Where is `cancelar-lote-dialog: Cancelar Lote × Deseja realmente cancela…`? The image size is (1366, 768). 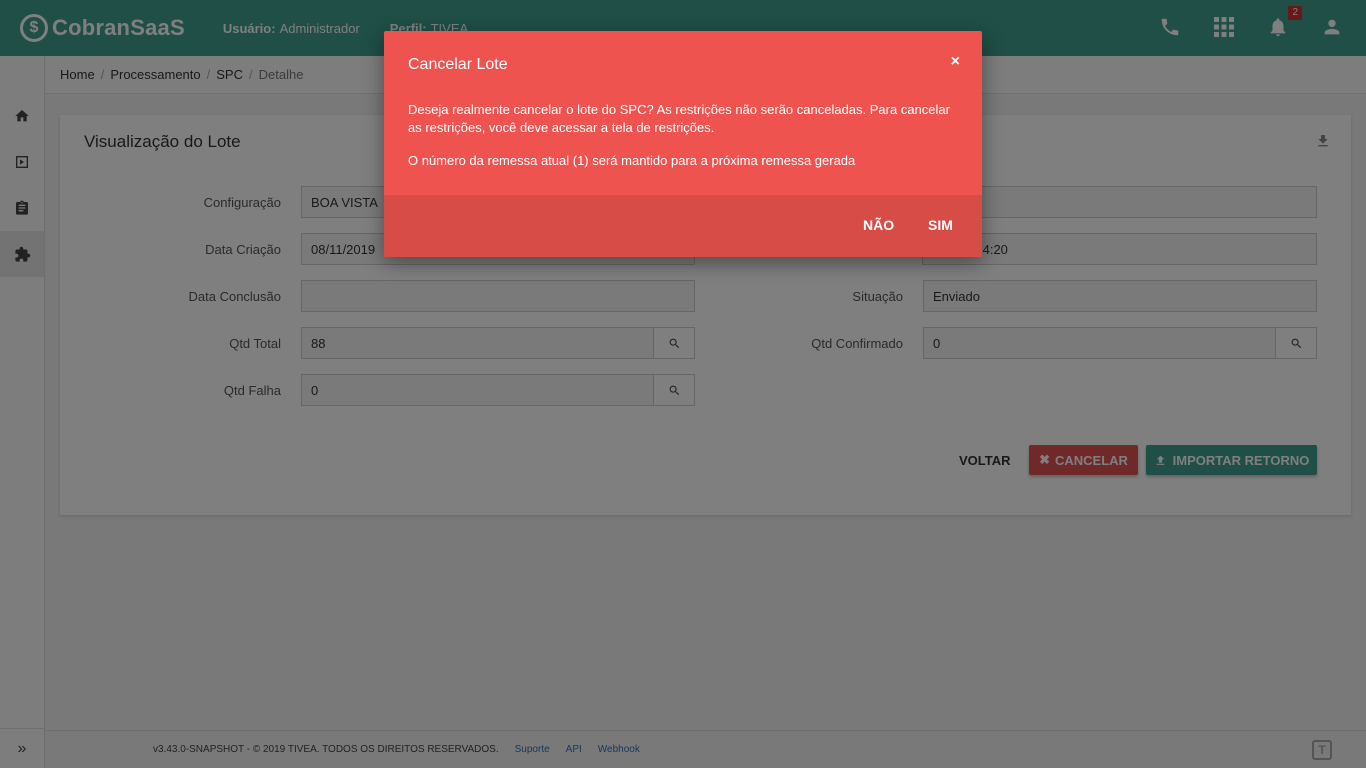
cancelar-lote-dialog: Cancelar Lote × Deseja realmente cancela… is located at coordinates (683, 144).